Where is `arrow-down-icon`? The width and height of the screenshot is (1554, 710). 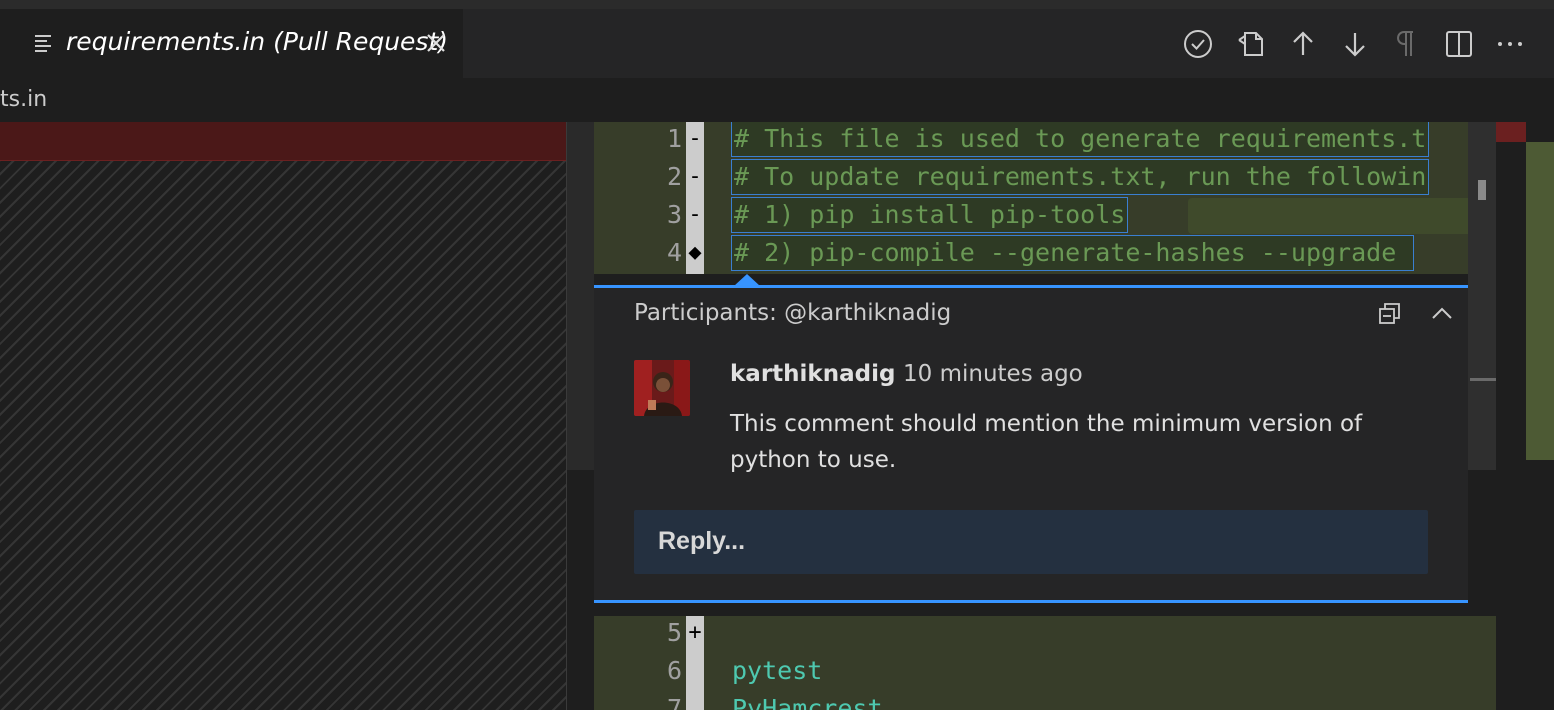 arrow-down-icon is located at coordinates (1355, 44).